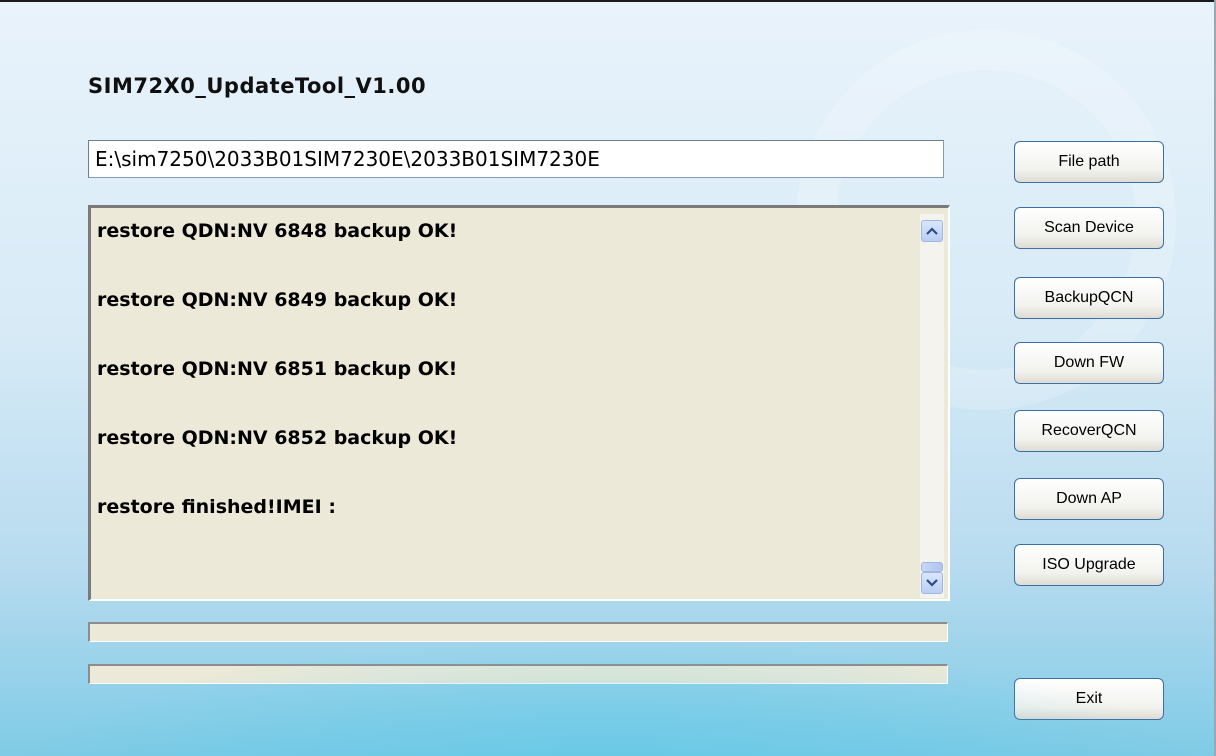  What do you see at coordinates (1089, 499) in the screenshot?
I see `down-ap-button: Down AP` at bounding box center [1089, 499].